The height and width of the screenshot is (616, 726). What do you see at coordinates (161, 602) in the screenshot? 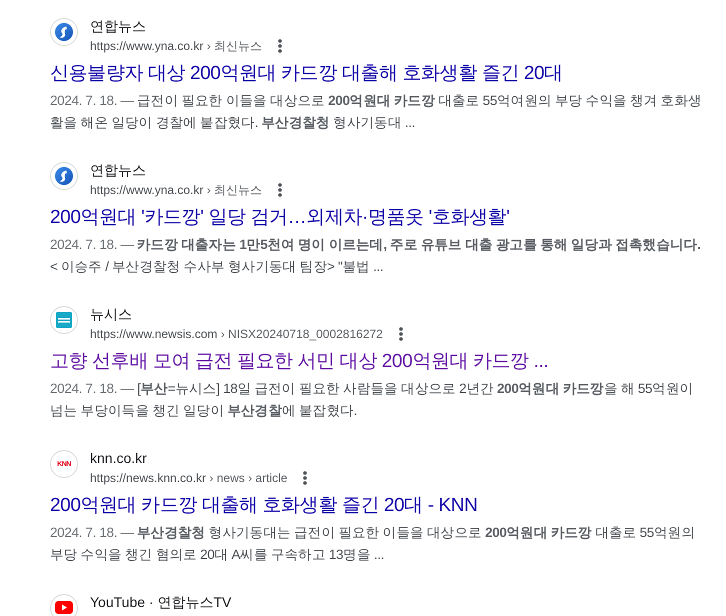
I see `site-name: YouTube · 연합뉴스TV` at bounding box center [161, 602].